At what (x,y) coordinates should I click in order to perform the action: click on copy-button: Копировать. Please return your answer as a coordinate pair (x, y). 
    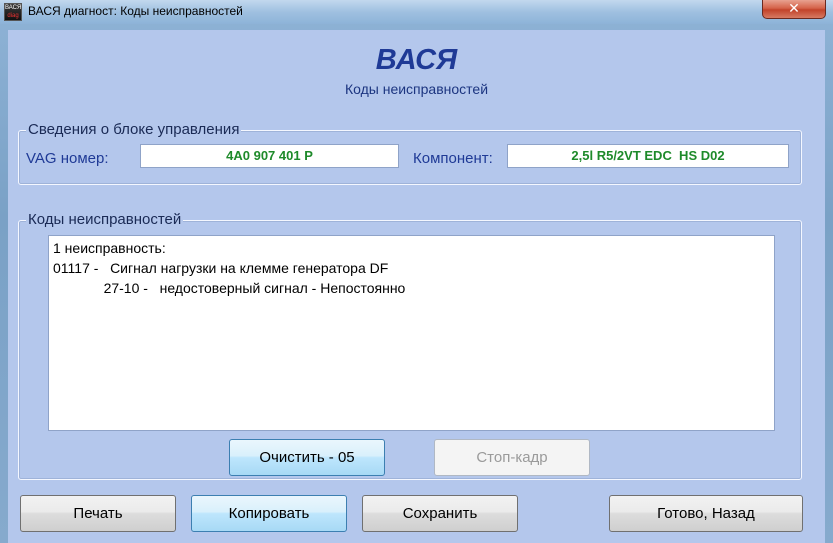
    Looking at the image, I should click on (269, 513).